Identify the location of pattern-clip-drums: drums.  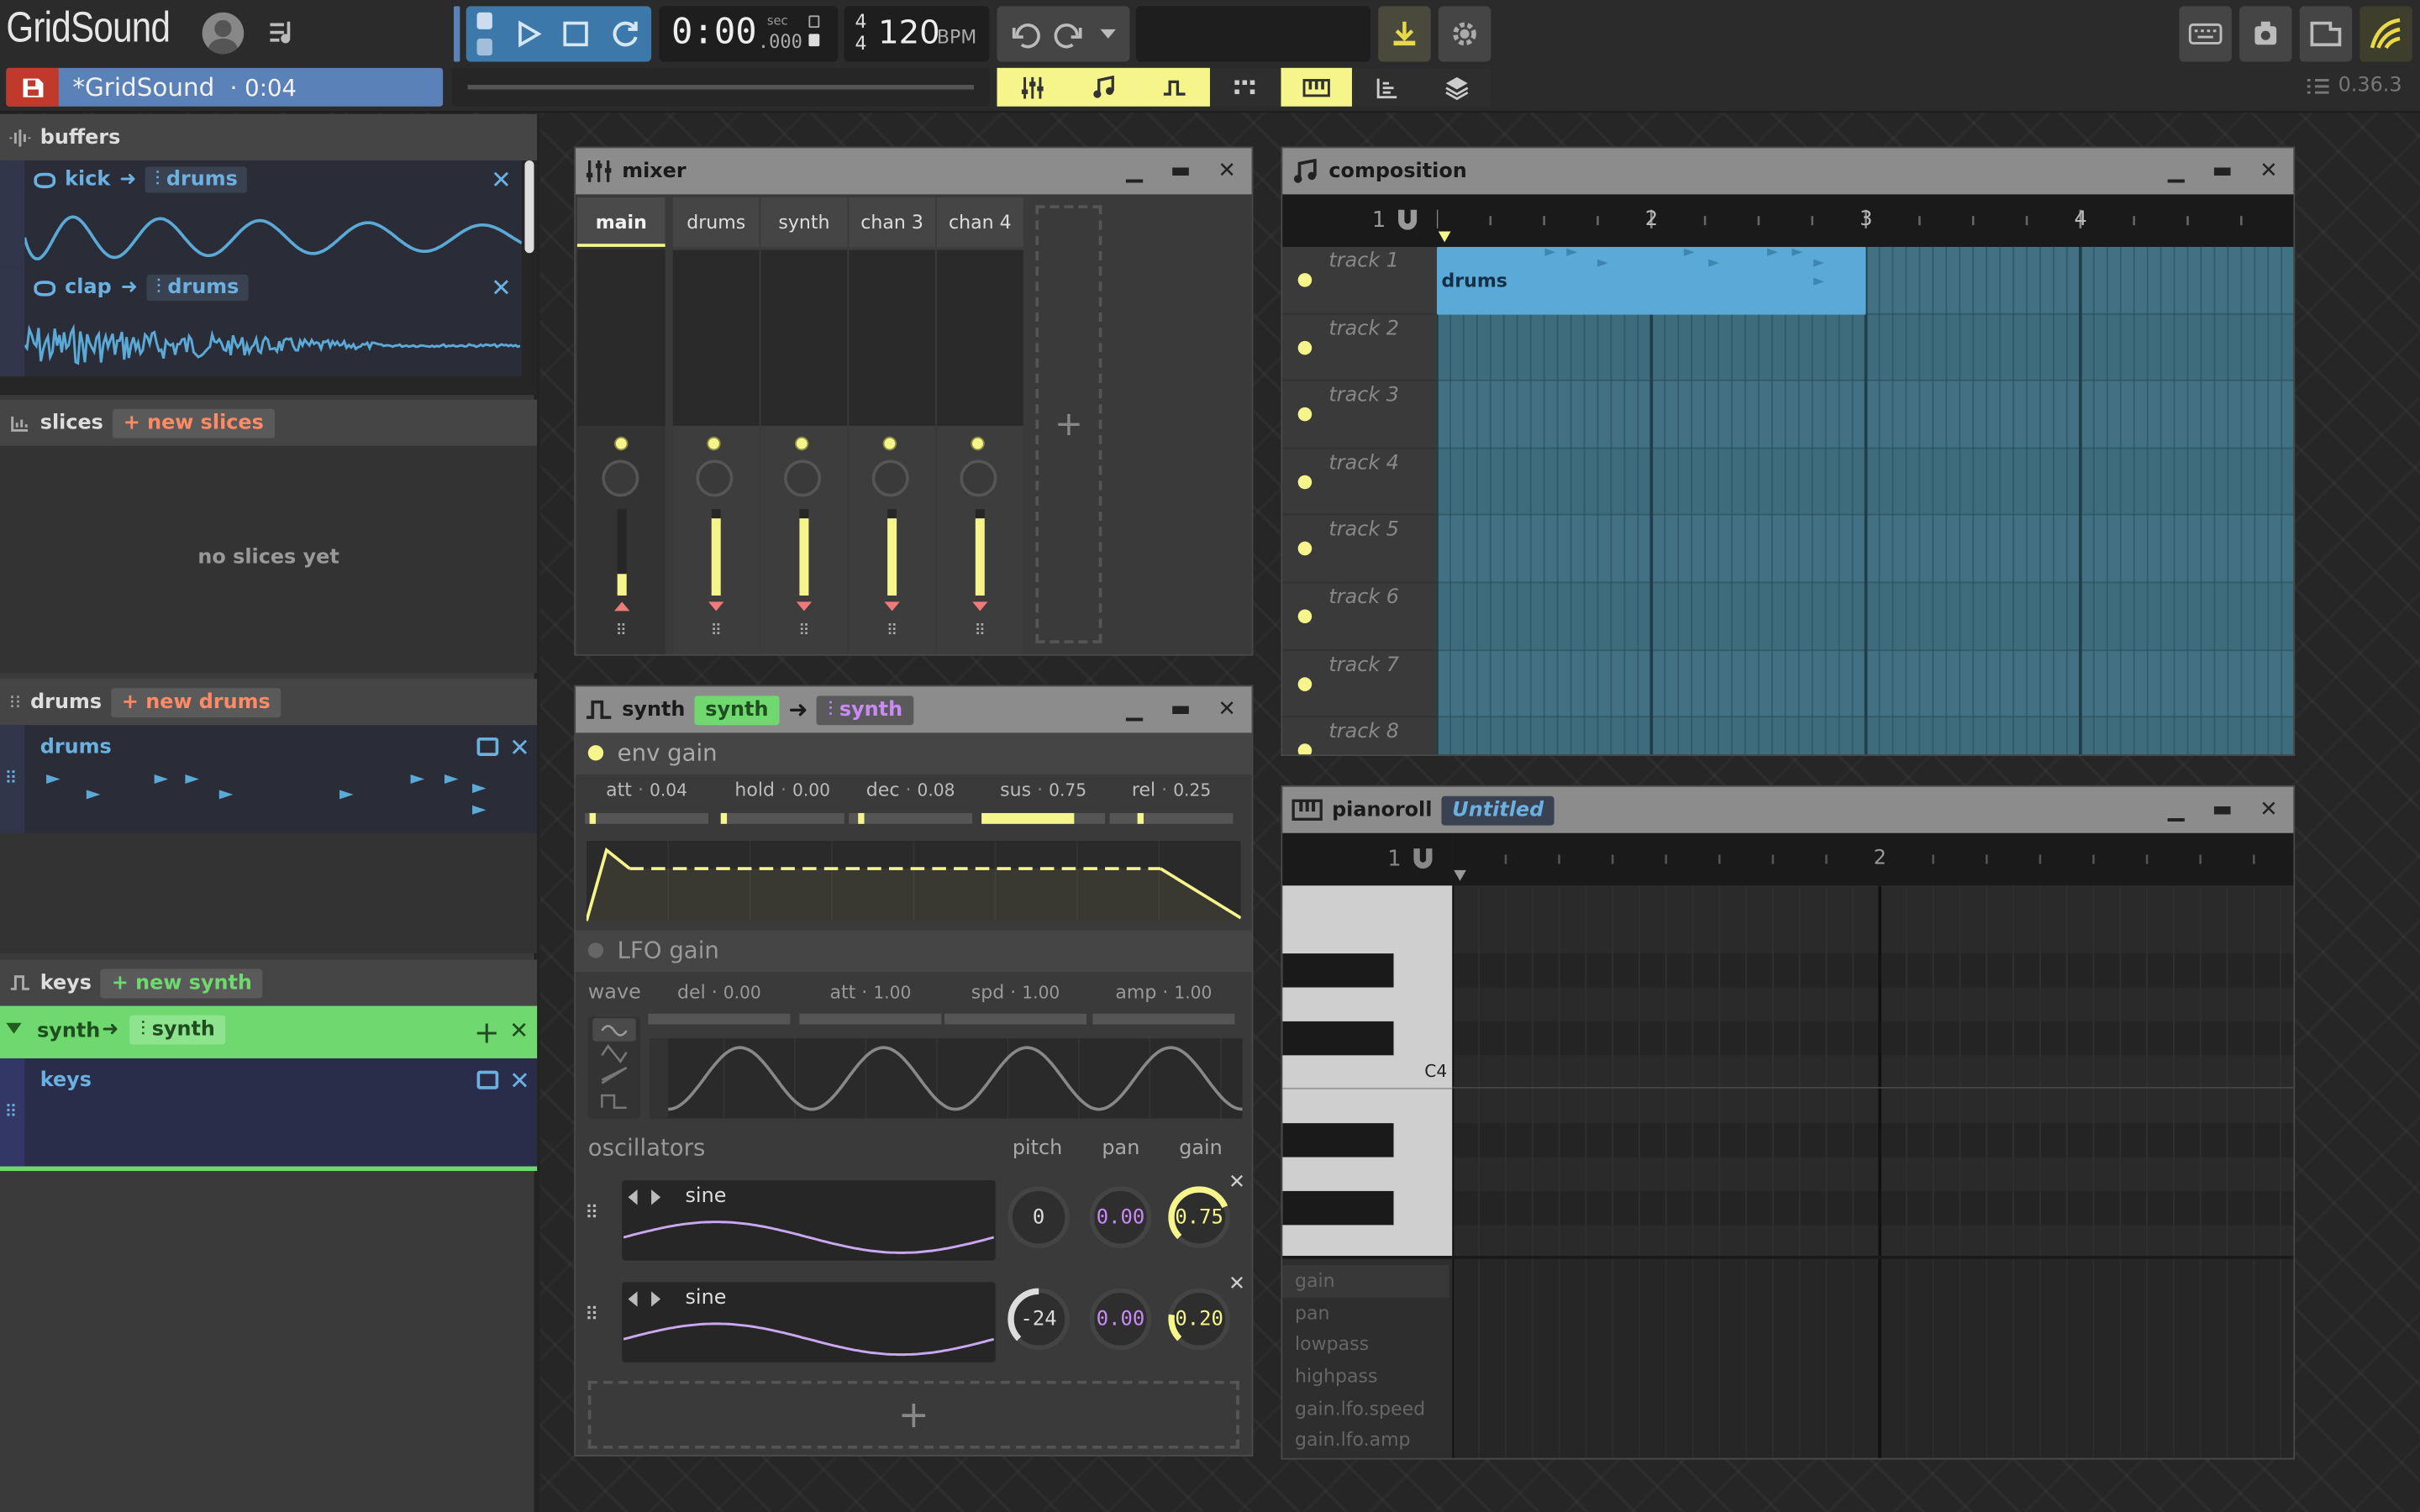
(1651, 280).